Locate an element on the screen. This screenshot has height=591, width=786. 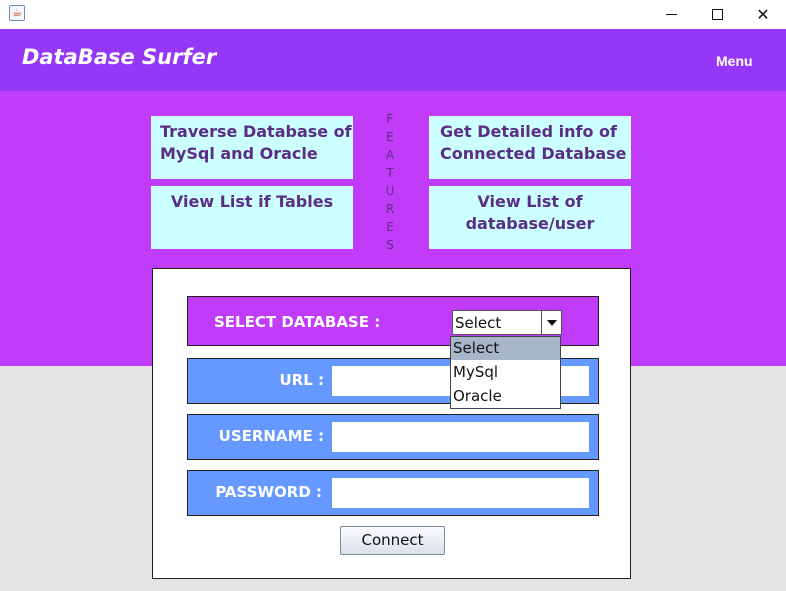
username-row: USERNAME : is located at coordinates (393, 437).